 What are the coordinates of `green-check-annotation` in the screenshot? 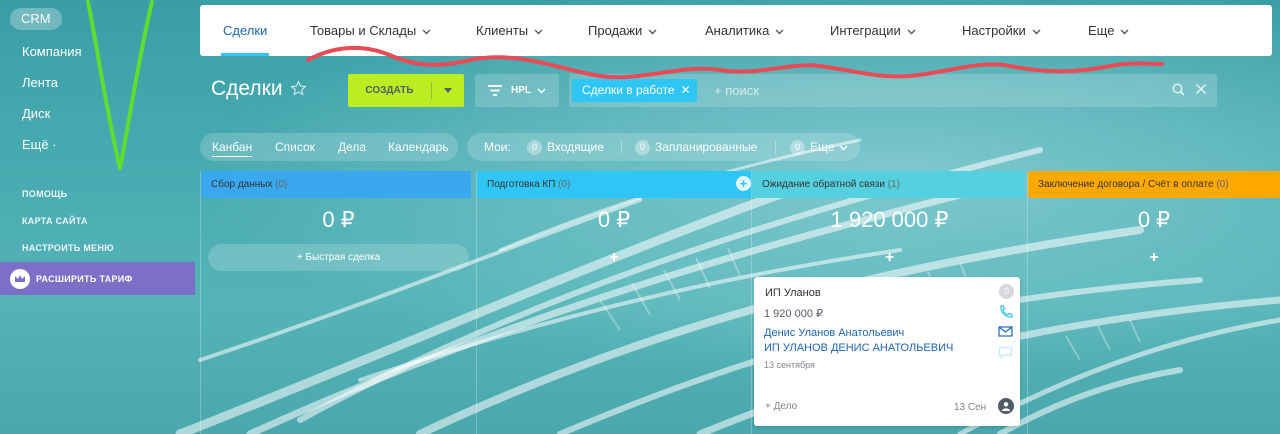 It's located at (120, 85).